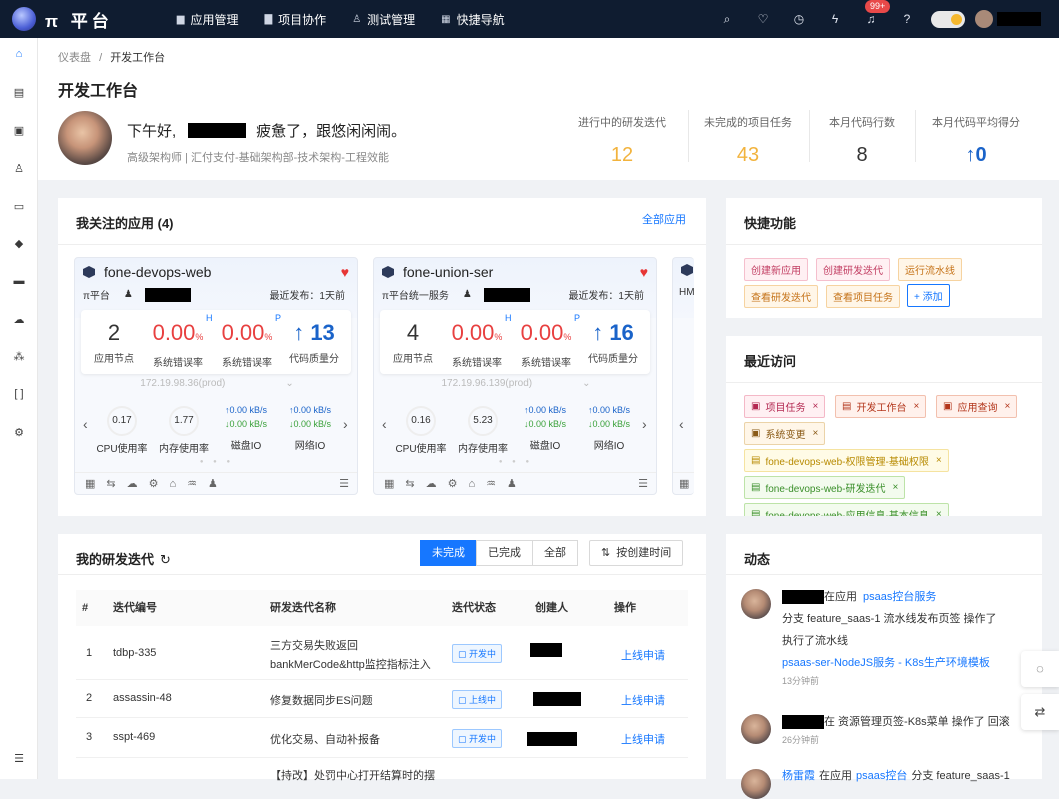 This screenshot has height=799, width=1059. I want to click on filter-finished: 已完成, so click(504, 553).